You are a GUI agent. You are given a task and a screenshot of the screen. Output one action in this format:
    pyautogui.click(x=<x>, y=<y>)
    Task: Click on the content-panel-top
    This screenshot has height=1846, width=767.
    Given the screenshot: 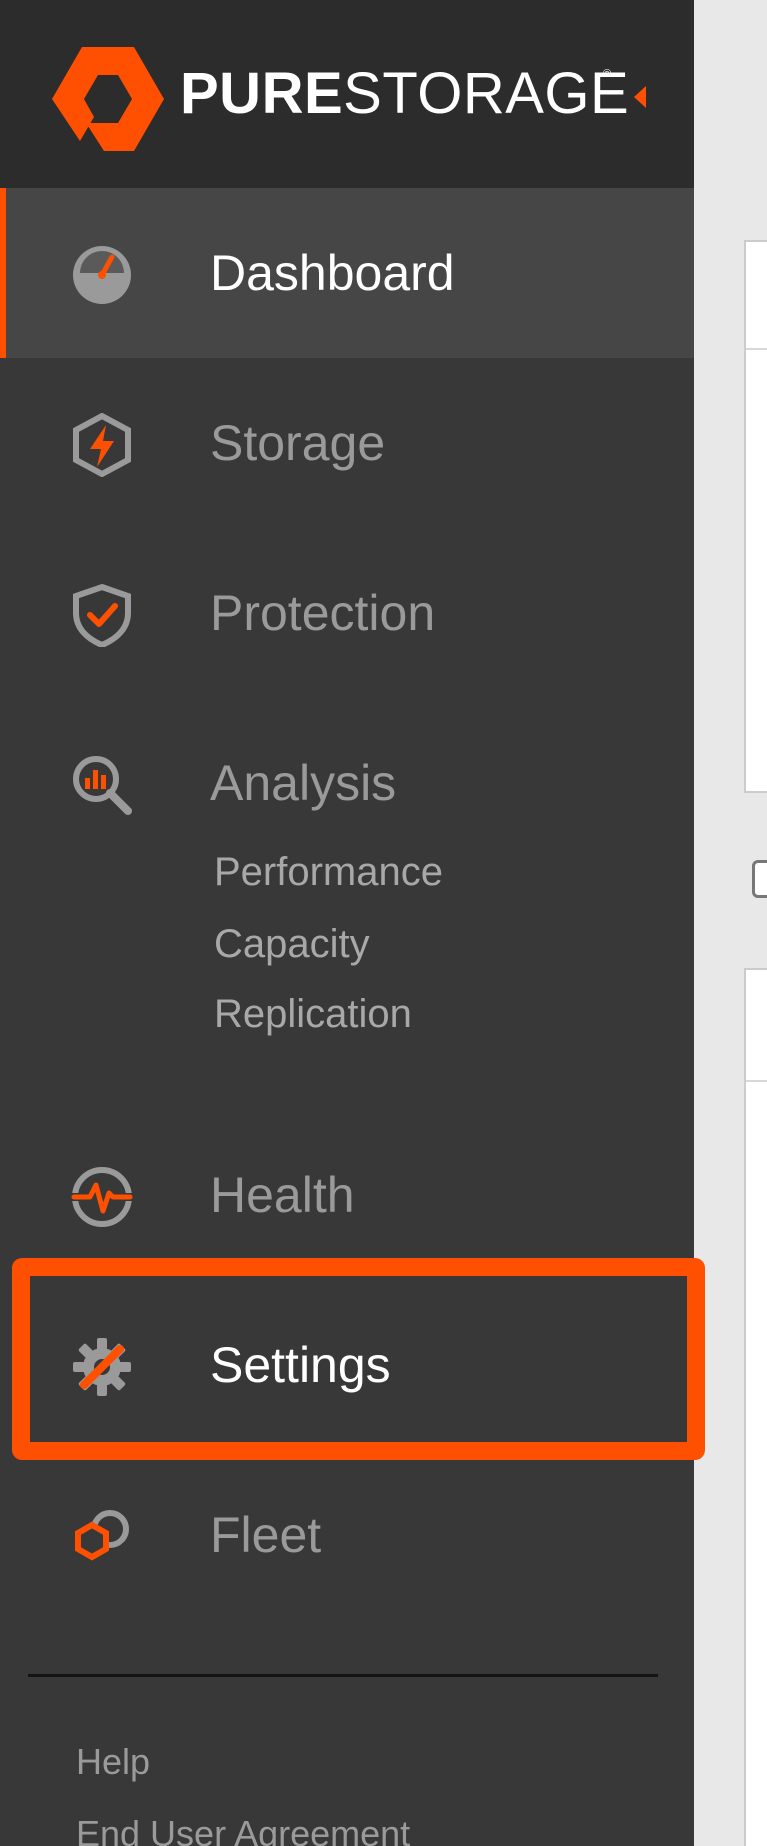 What is the action you would take?
    pyautogui.click(x=755, y=516)
    